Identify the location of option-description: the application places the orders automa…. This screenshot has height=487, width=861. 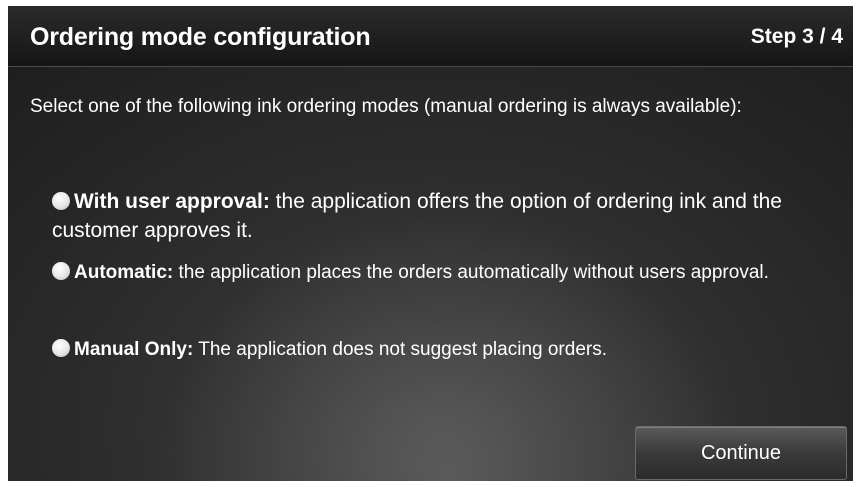
(471, 272).